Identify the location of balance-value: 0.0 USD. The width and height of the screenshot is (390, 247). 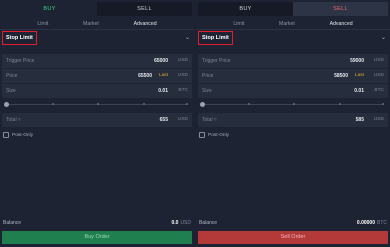
(181, 223).